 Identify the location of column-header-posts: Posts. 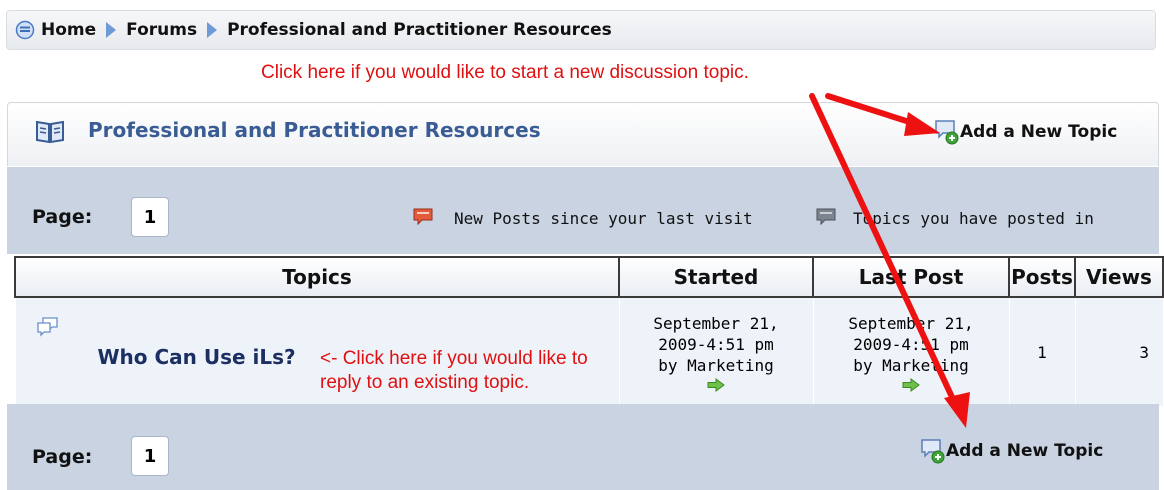
(1042, 277).